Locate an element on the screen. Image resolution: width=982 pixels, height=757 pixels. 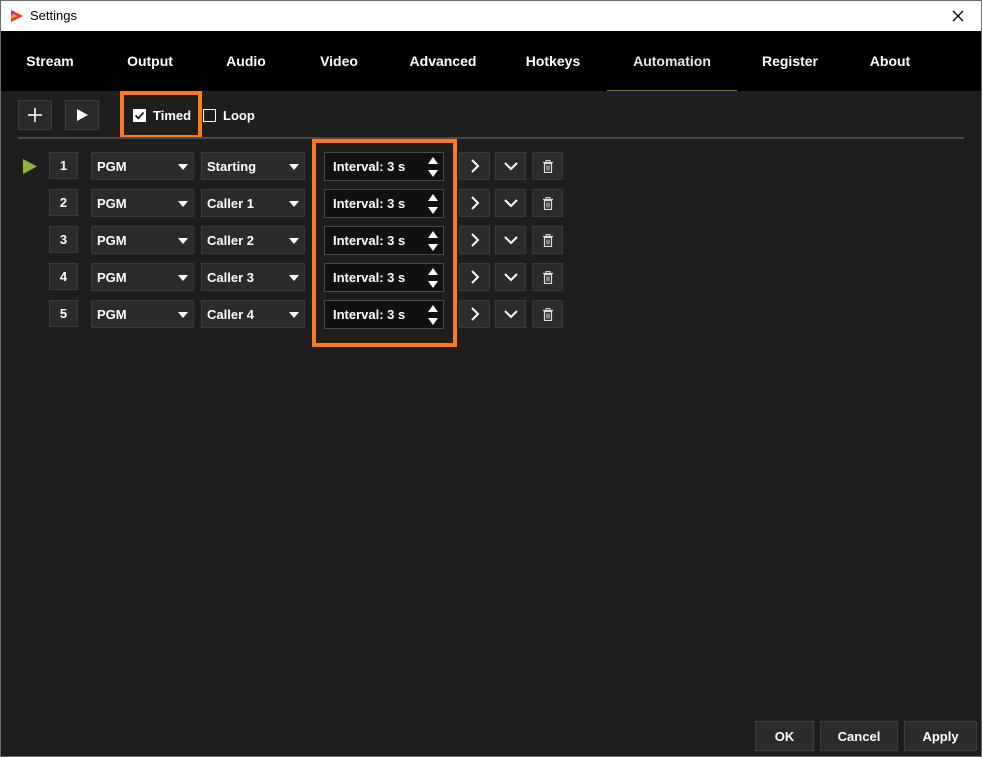
scene-select: Caller 4 is located at coordinates (253, 314).